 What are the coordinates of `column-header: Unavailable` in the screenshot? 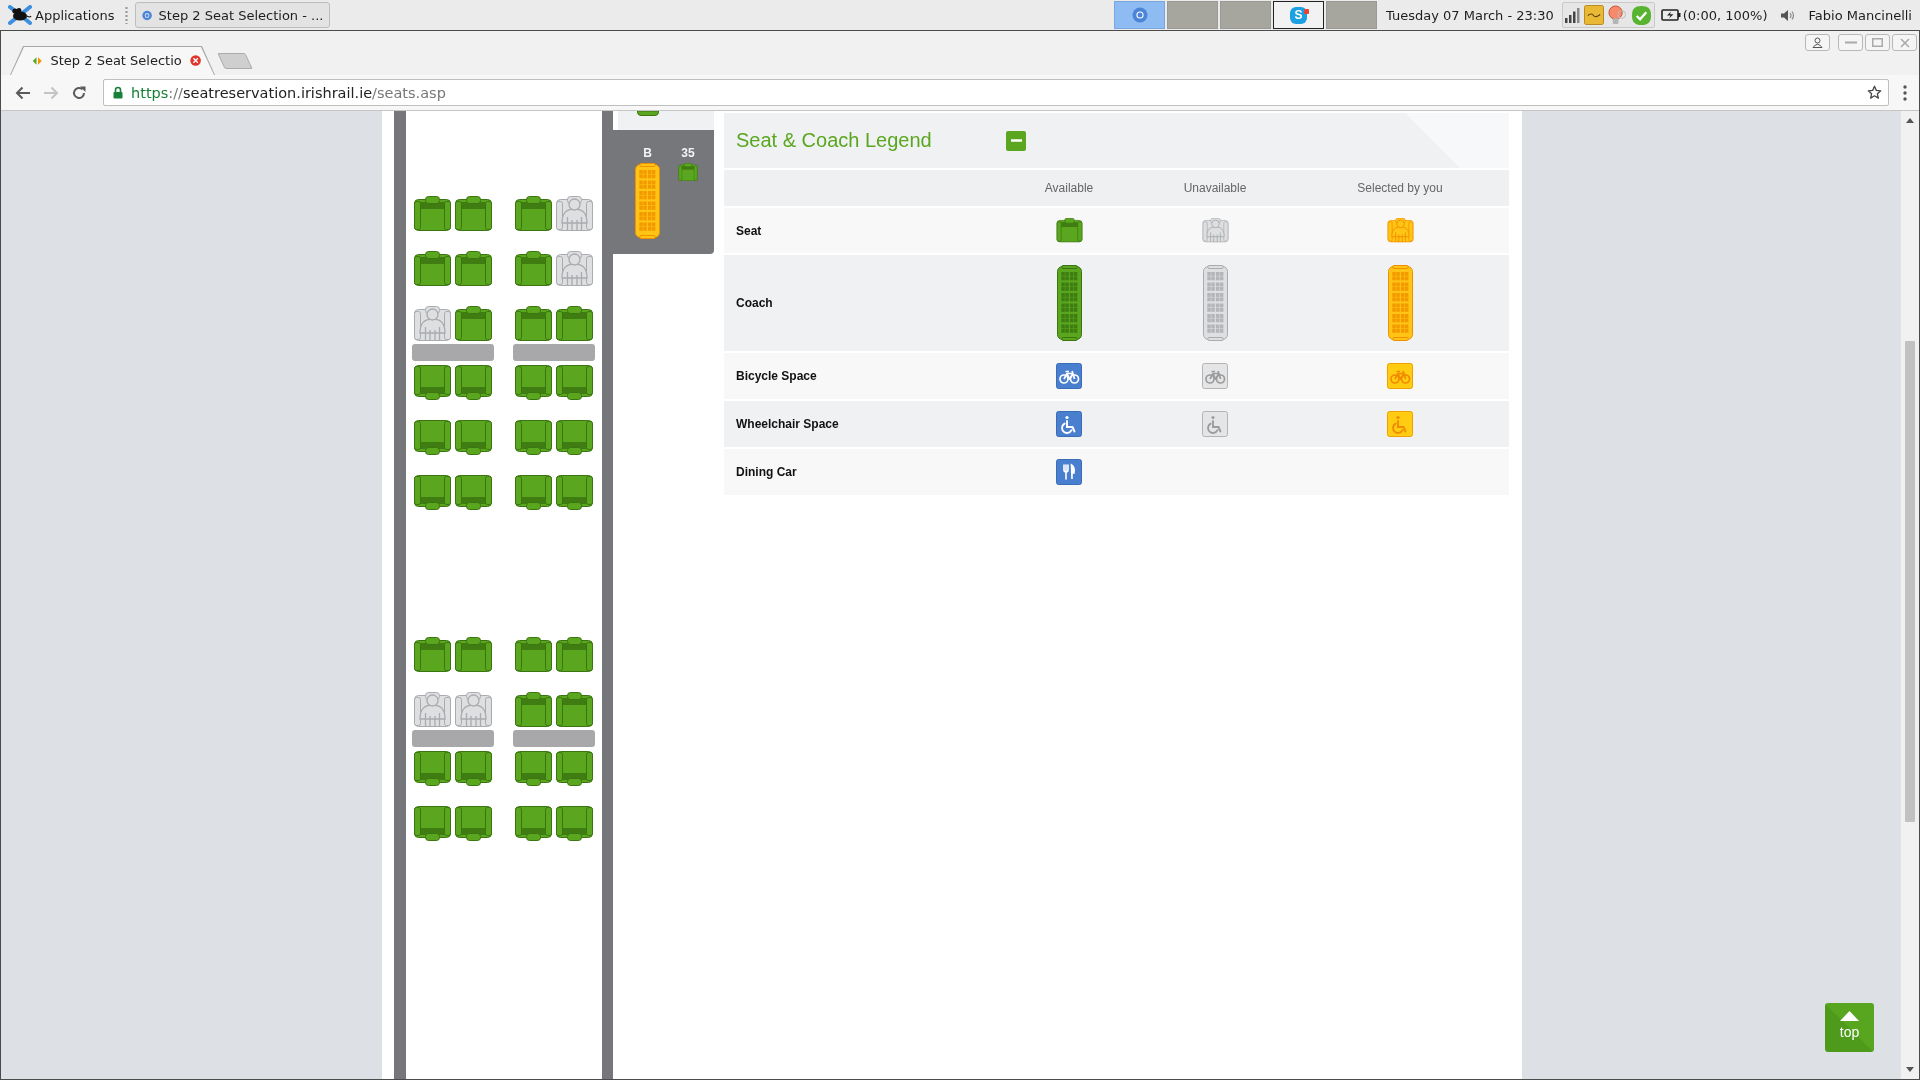 It's located at (1215, 188).